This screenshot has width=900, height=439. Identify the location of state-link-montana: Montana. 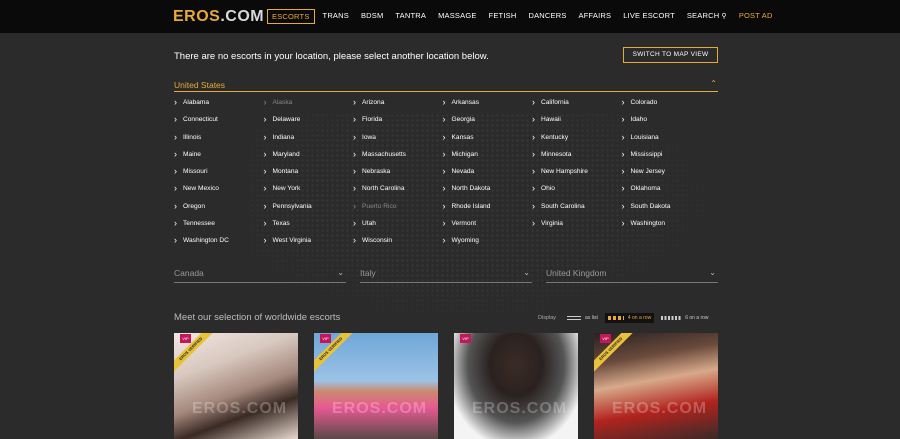
(309, 175).